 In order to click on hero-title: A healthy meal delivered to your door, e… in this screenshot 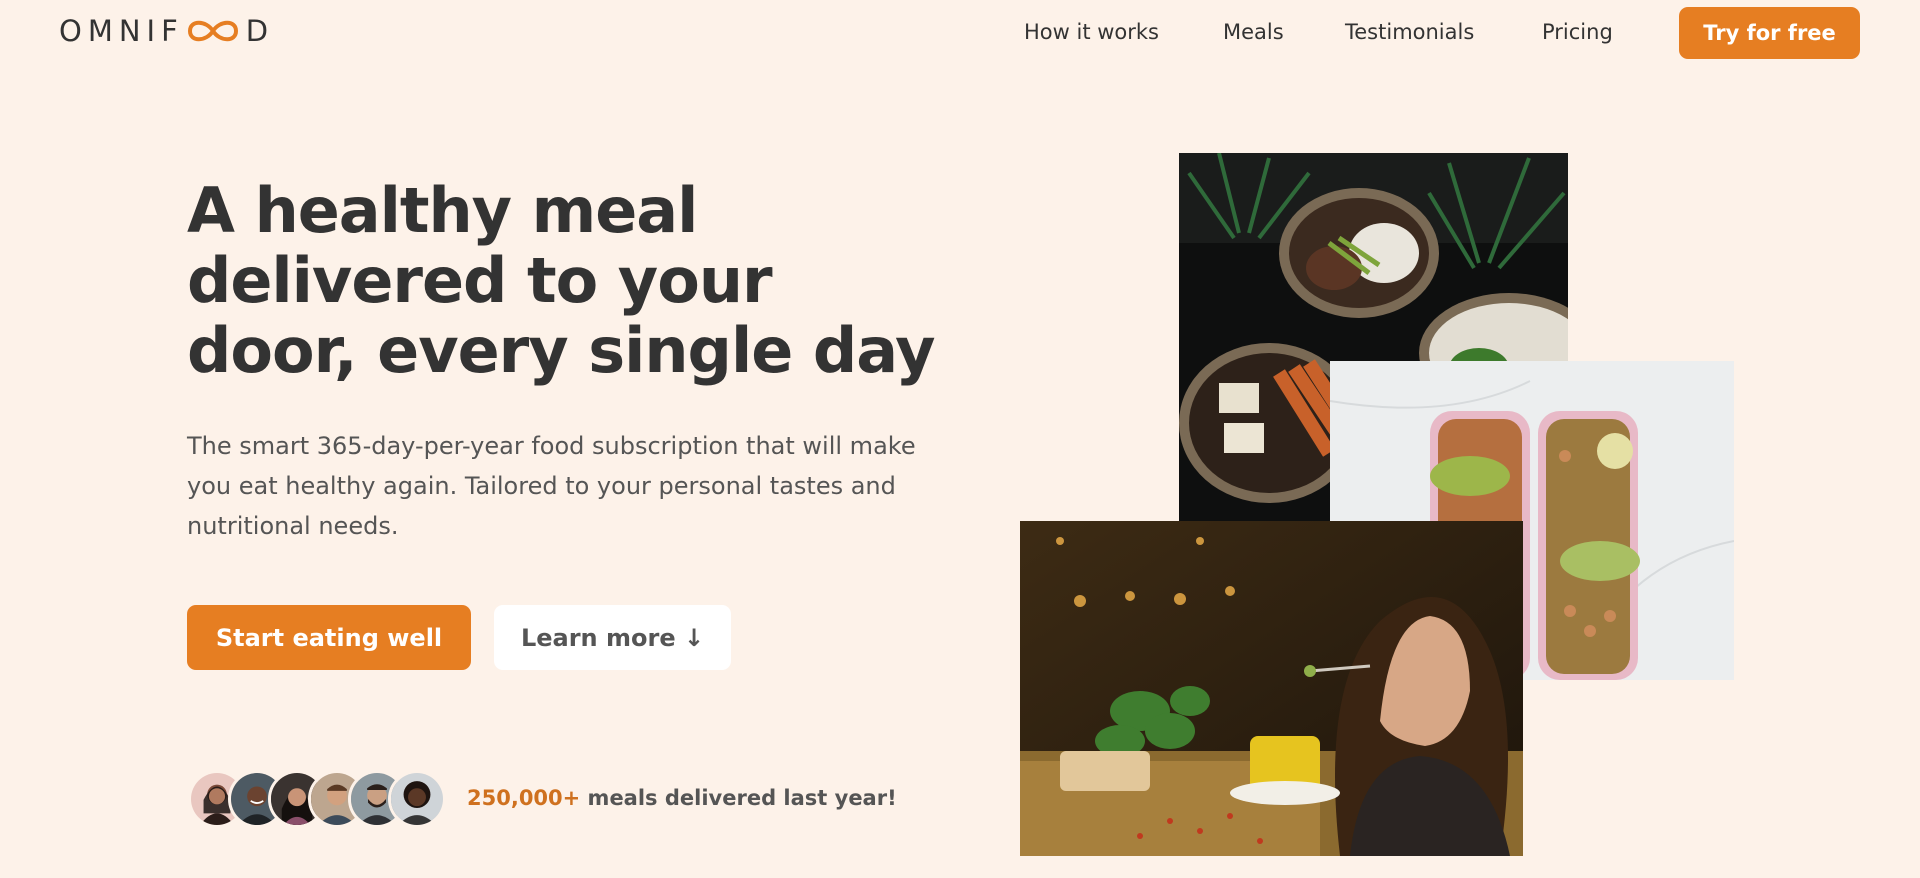, I will do `click(567, 281)`.